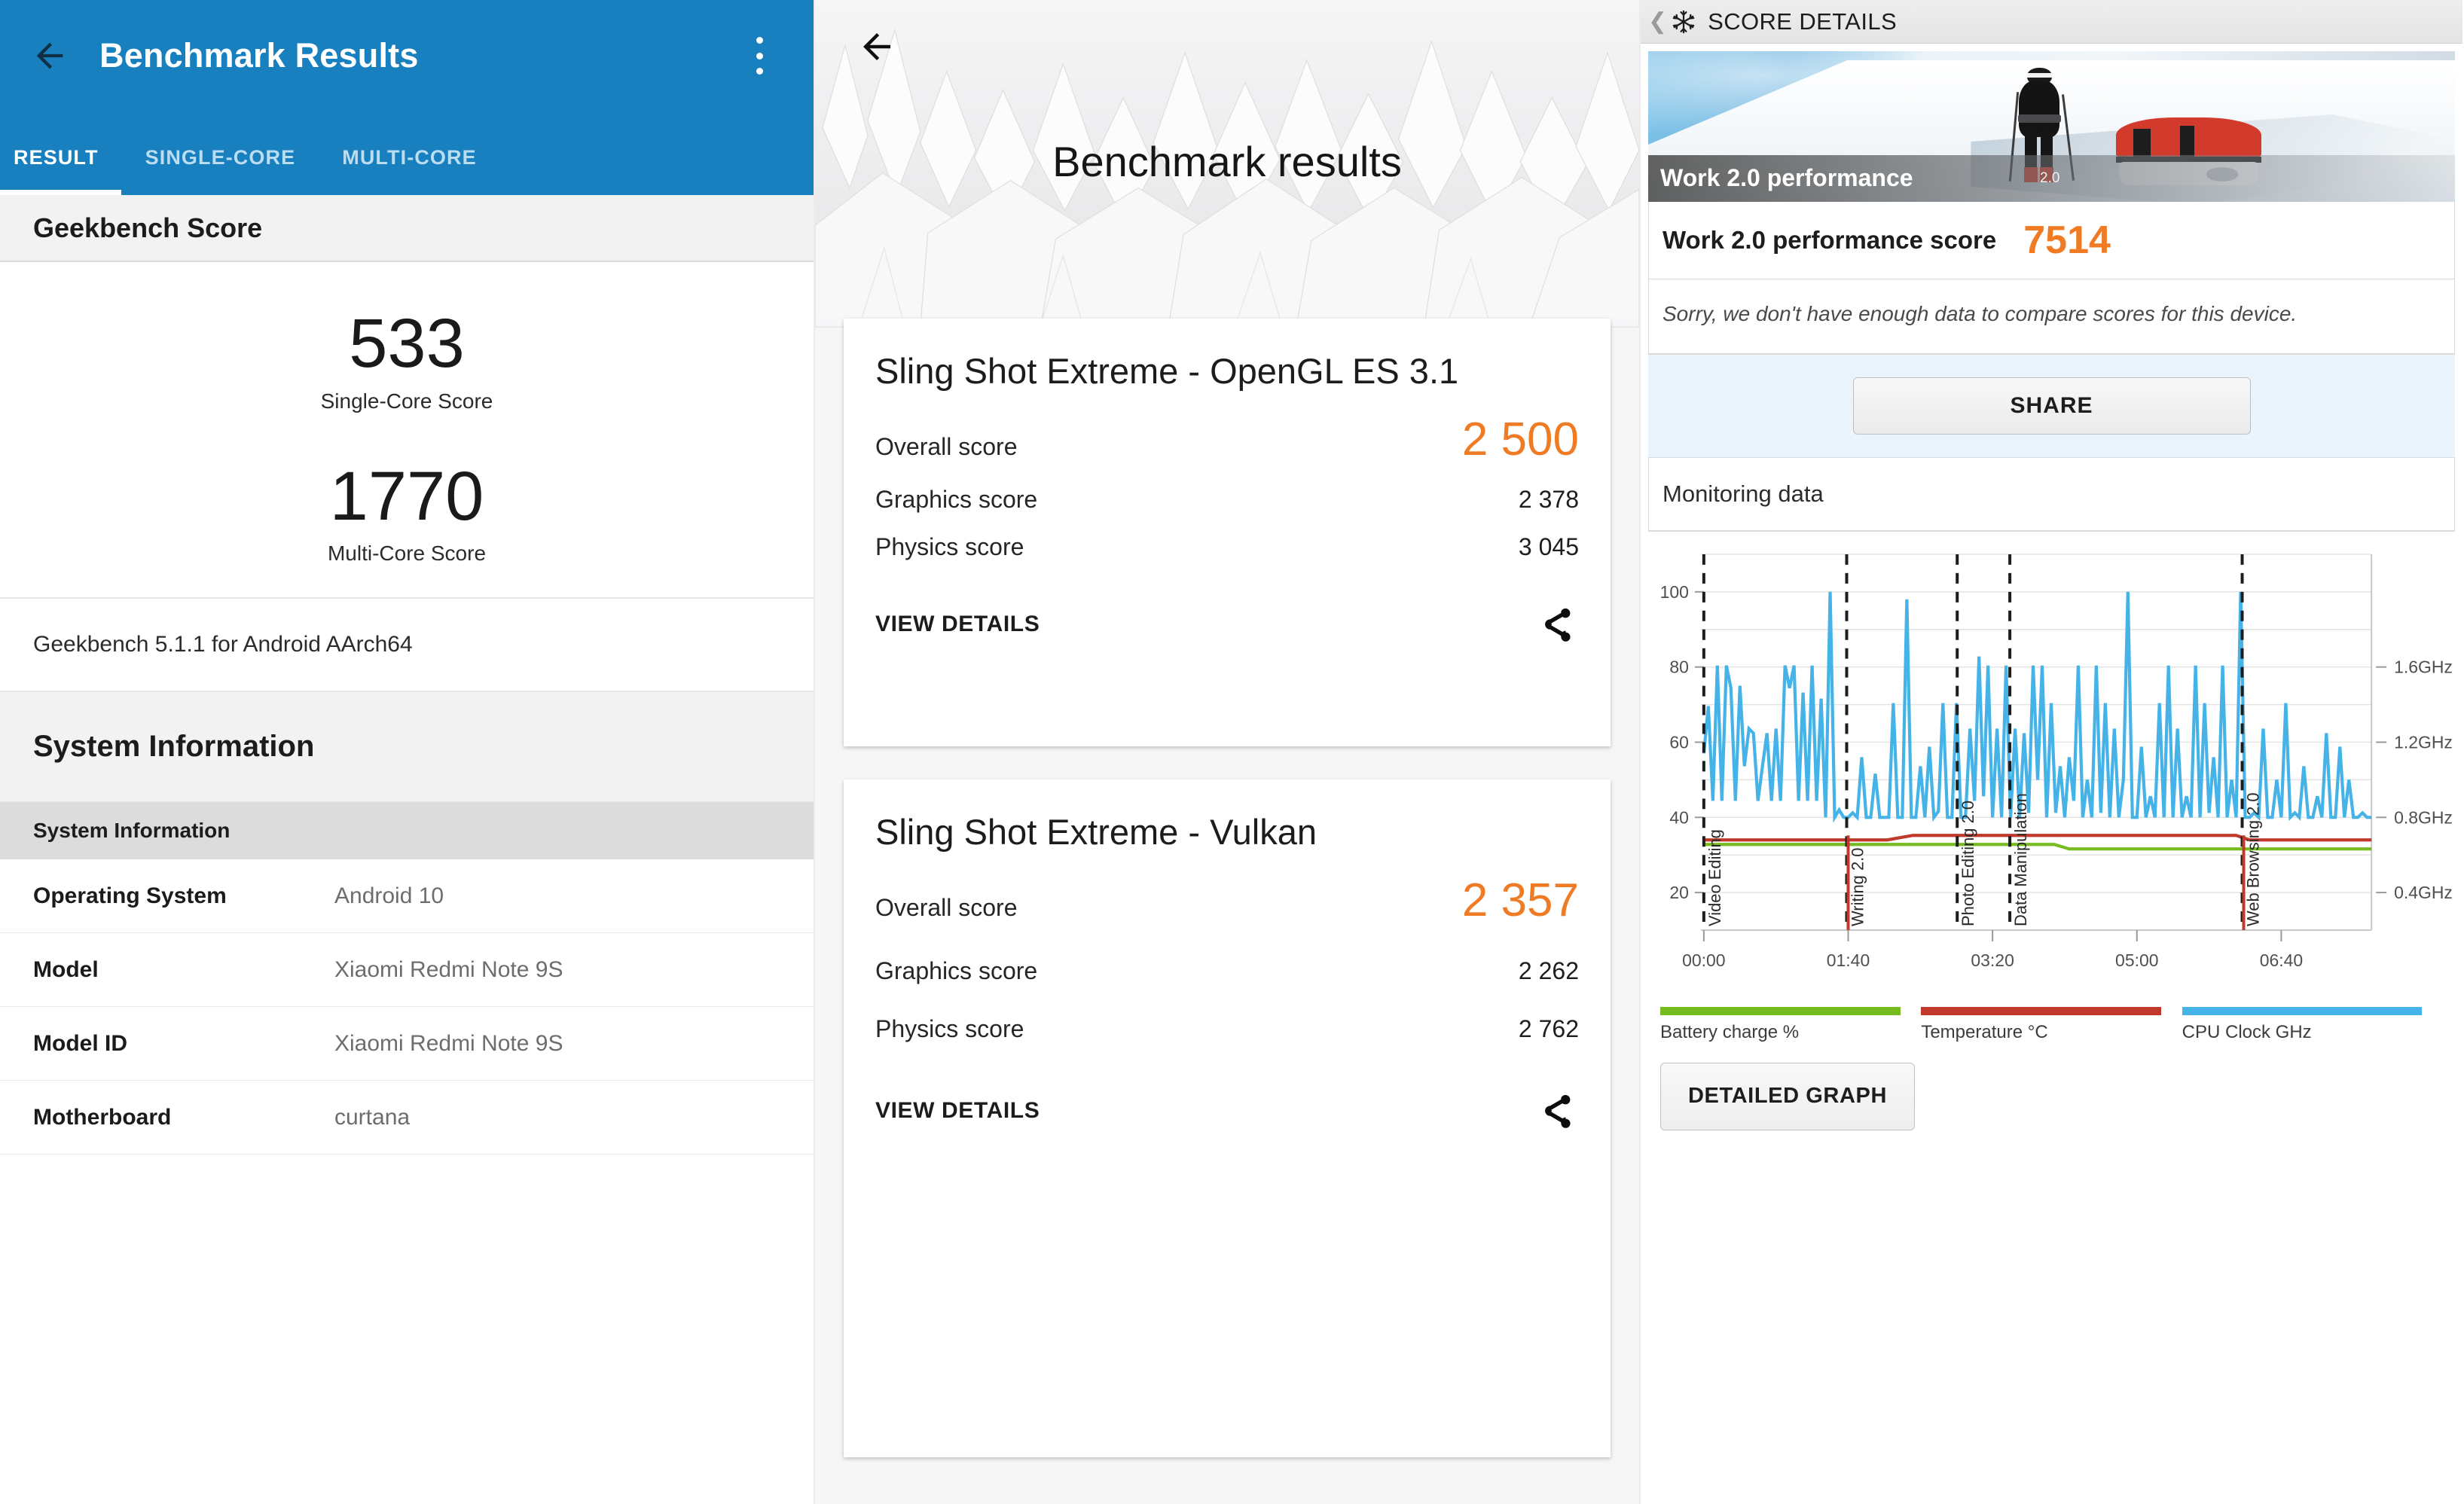 The height and width of the screenshot is (1504, 2464). I want to click on y-tick-label: 100, so click(1675, 592).